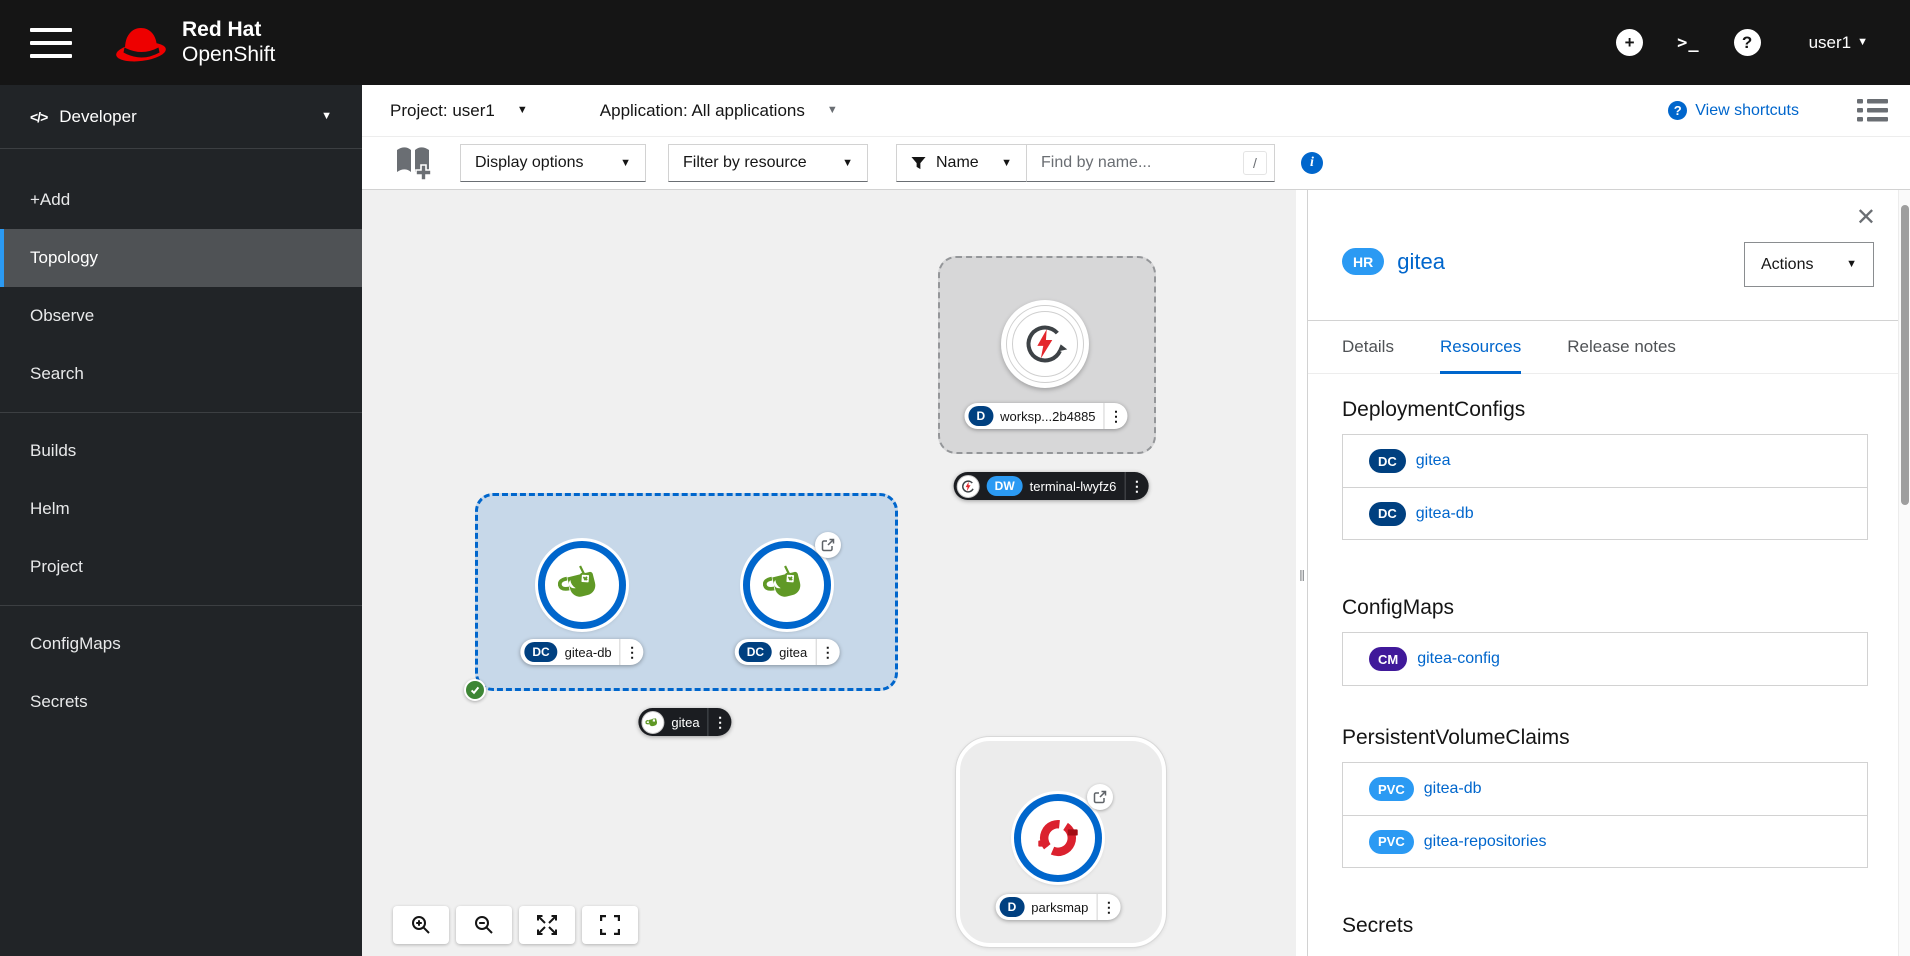  What do you see at coordinates (1630, 42) in the screenshot?
I see `quick-create-icon: +` at bounding box center [1630, 42].